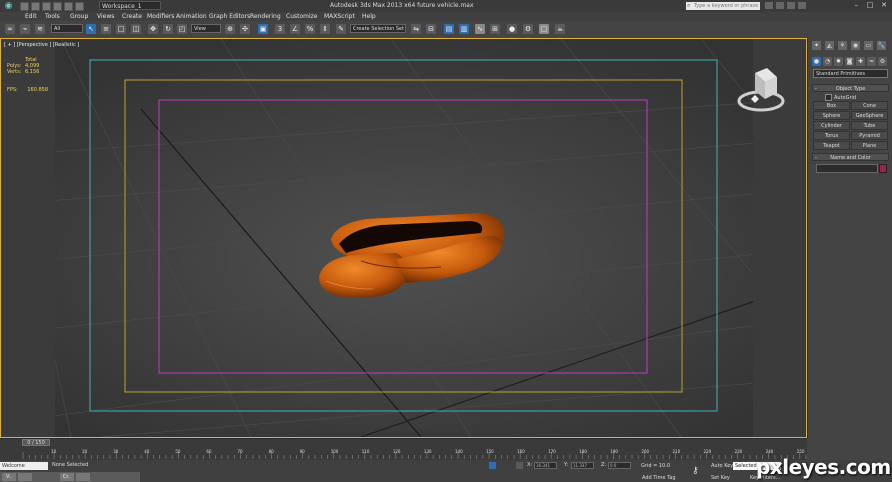 The height and width of the screenshot is (482, 892). What do you see at coordinates (868, 45) in the screenshot?
I see `display-tab-icon: ▭` at bounding box center [868, 45].